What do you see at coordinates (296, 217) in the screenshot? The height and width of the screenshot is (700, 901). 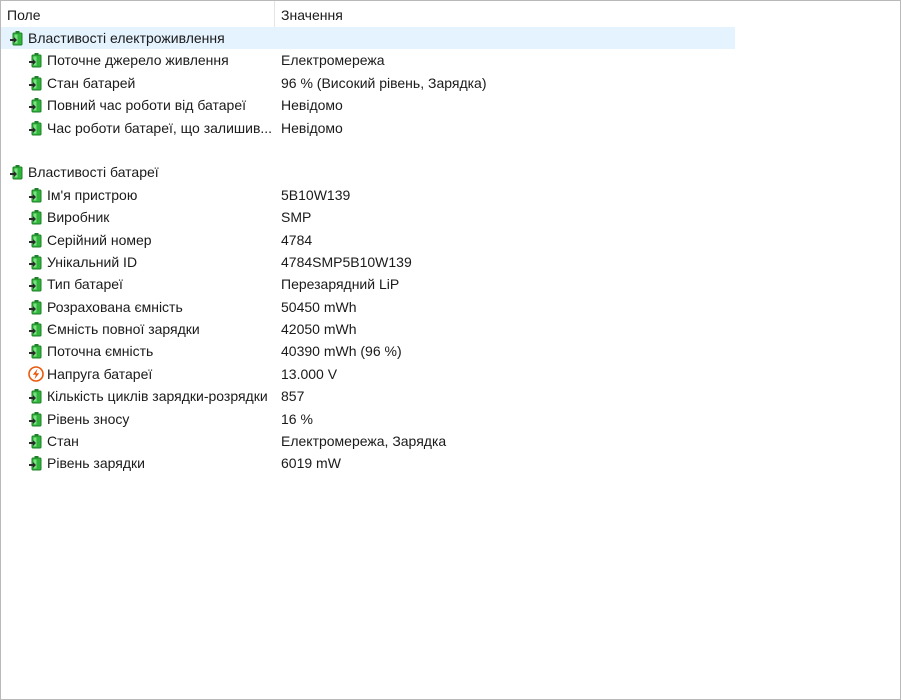 I see `field-value: SMP` at bounding box center [296, 217].